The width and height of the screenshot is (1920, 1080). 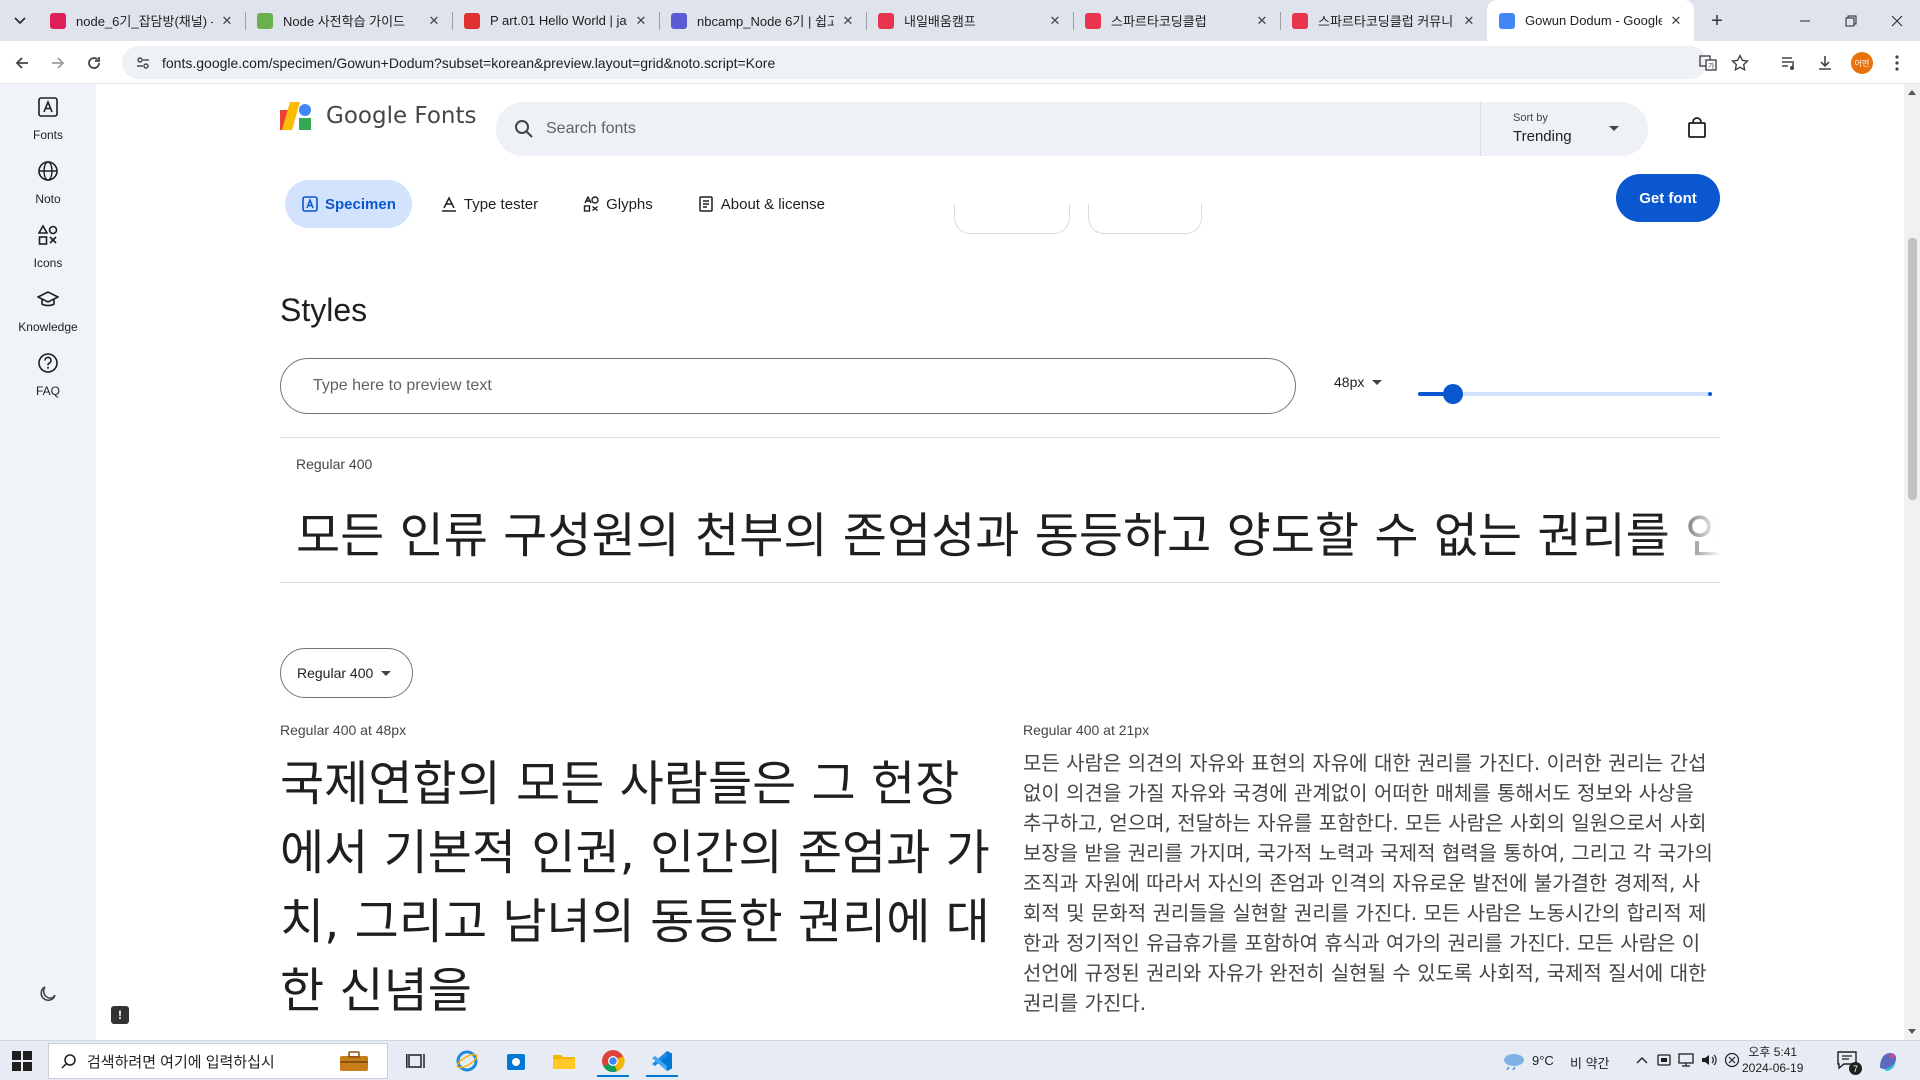 What do you see at coordinates (58, 63) in the screenshot?
I see `forward-button` at bounding box center [58, 63].